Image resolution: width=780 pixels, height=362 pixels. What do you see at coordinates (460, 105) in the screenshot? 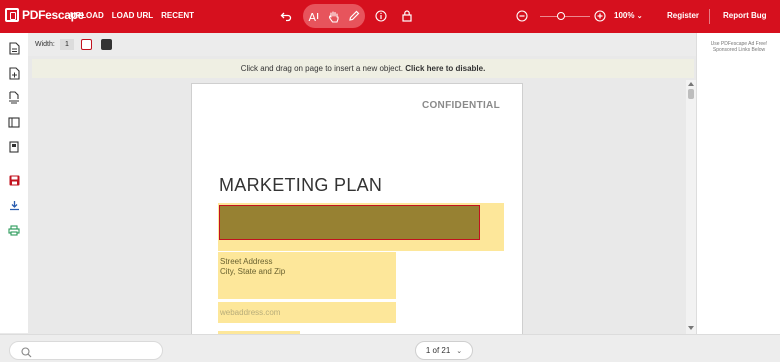
I see `confidential-label: CONFIDENTIAL` at bounding box center [460, 105].